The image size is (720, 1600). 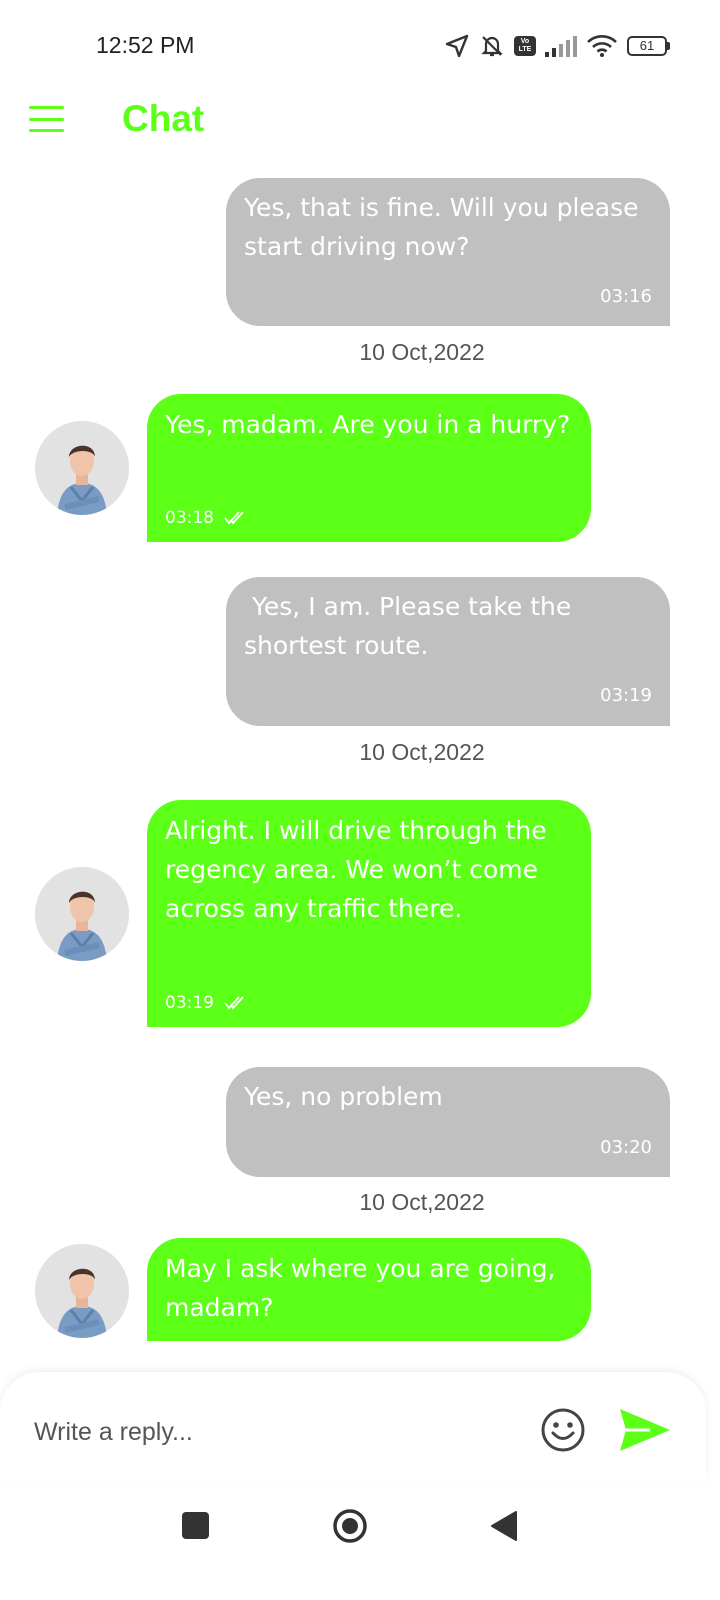 What do you see at coordinates (189, 518) in the screenshot?
I see `message-time: 03:18` at bounding box center [189, 518].